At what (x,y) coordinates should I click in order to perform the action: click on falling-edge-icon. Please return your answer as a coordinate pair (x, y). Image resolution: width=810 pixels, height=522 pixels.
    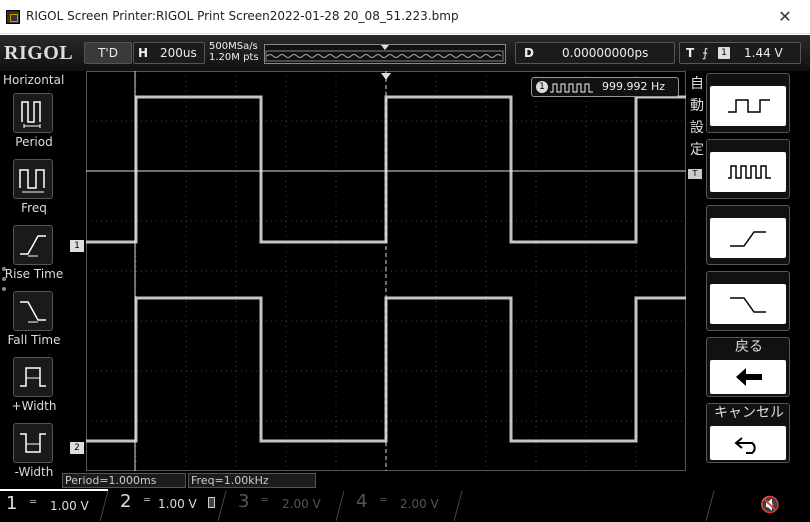
    Looking at the image, I should click on (748, 304).